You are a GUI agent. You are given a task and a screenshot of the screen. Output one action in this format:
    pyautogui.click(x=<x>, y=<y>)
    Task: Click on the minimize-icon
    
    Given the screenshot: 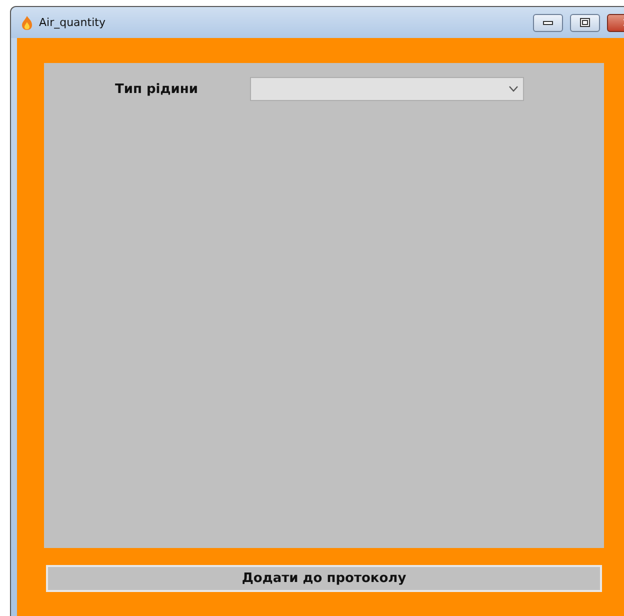 What is the action you would take?
    pyautogui.click(x=548, y=22)
    